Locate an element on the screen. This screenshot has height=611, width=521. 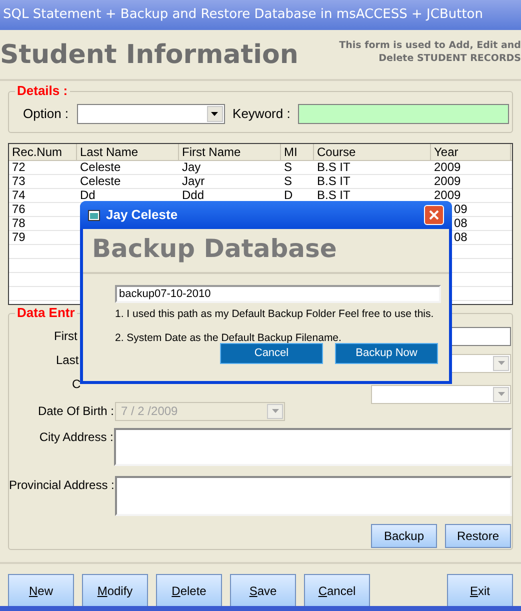
dialog-title: Jay Celeste is located at coordinates (142, 215).